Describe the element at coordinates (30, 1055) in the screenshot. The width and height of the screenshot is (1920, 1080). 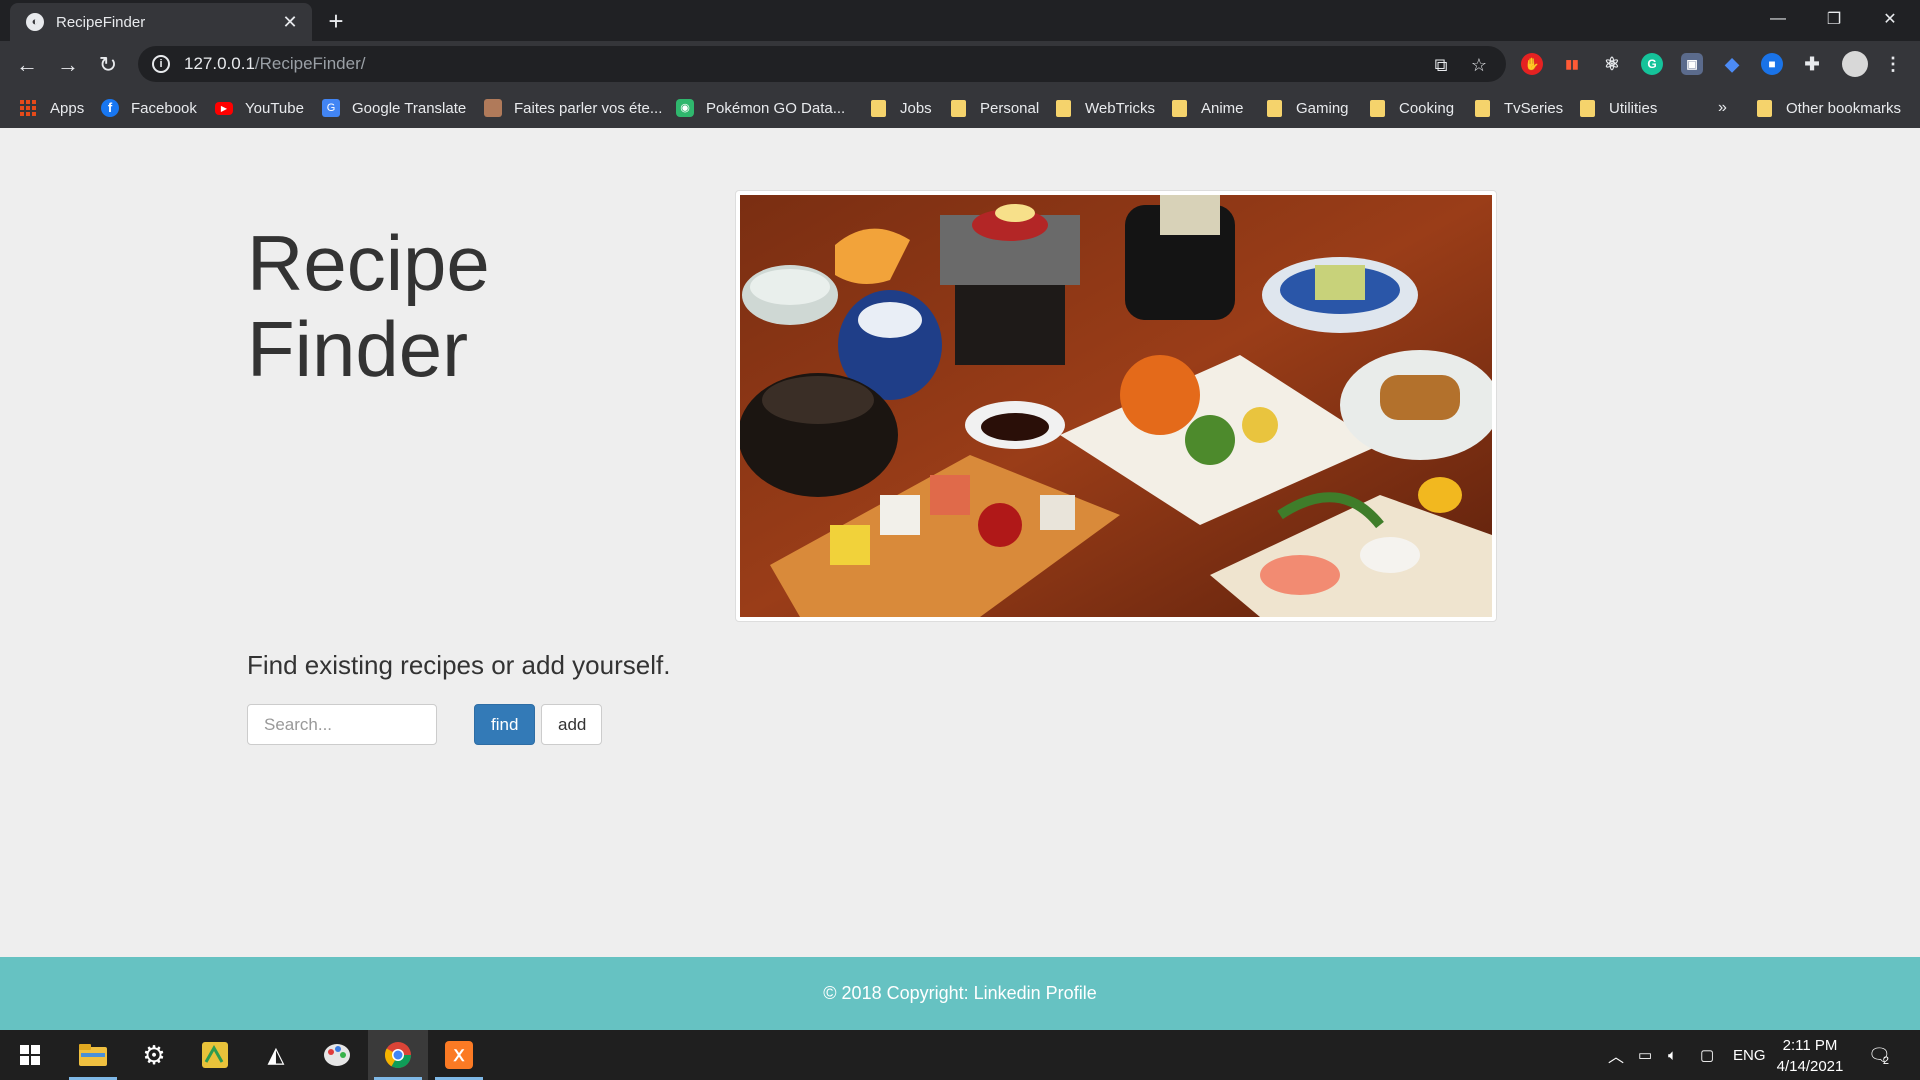
I see `windows-start-icon` at that location.